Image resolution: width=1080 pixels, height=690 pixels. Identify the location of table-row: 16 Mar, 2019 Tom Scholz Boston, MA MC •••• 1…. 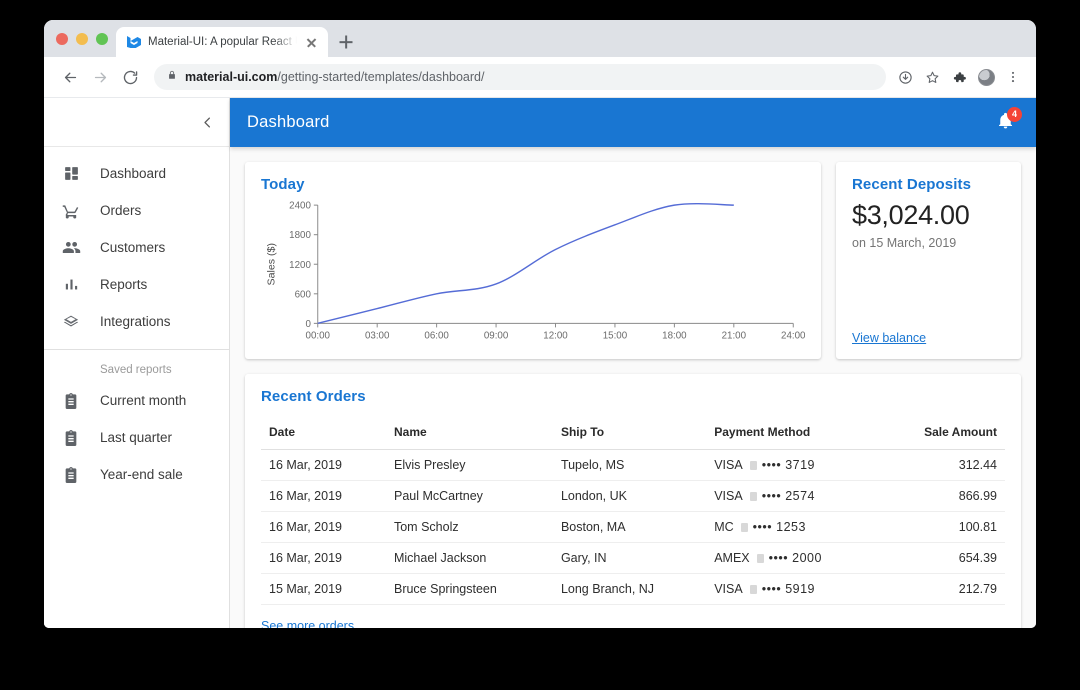
(633, 527).